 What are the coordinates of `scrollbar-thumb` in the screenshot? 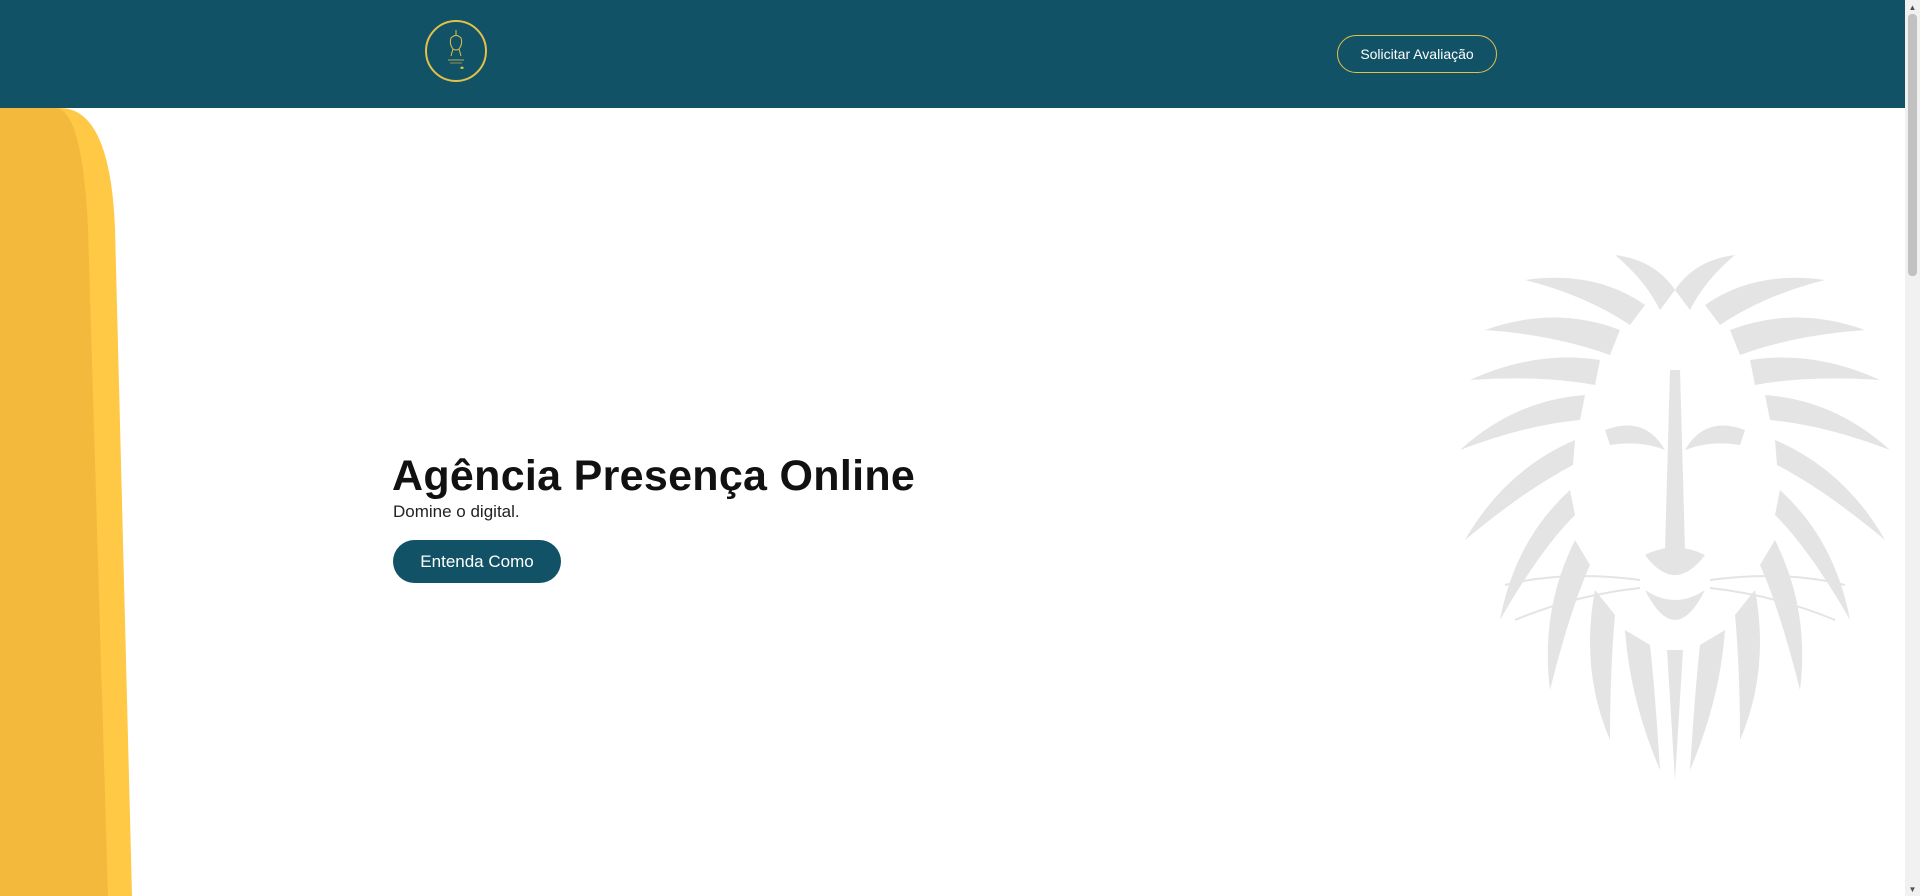 It's located at (1912, 145).